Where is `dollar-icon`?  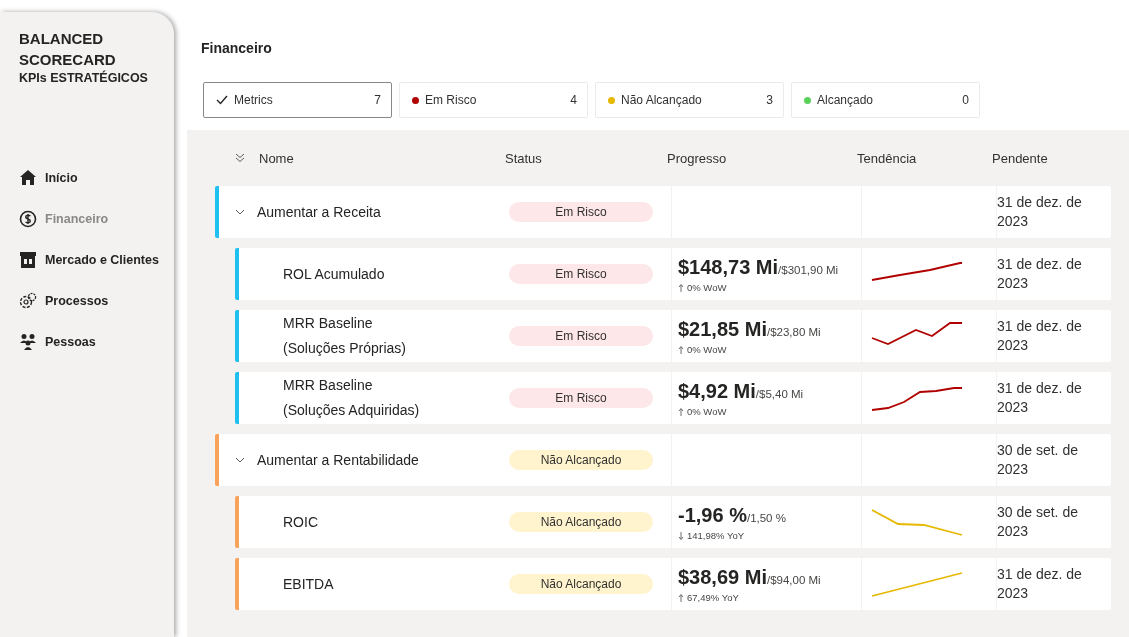 dollar-icon is located at coordinates (28, 219).